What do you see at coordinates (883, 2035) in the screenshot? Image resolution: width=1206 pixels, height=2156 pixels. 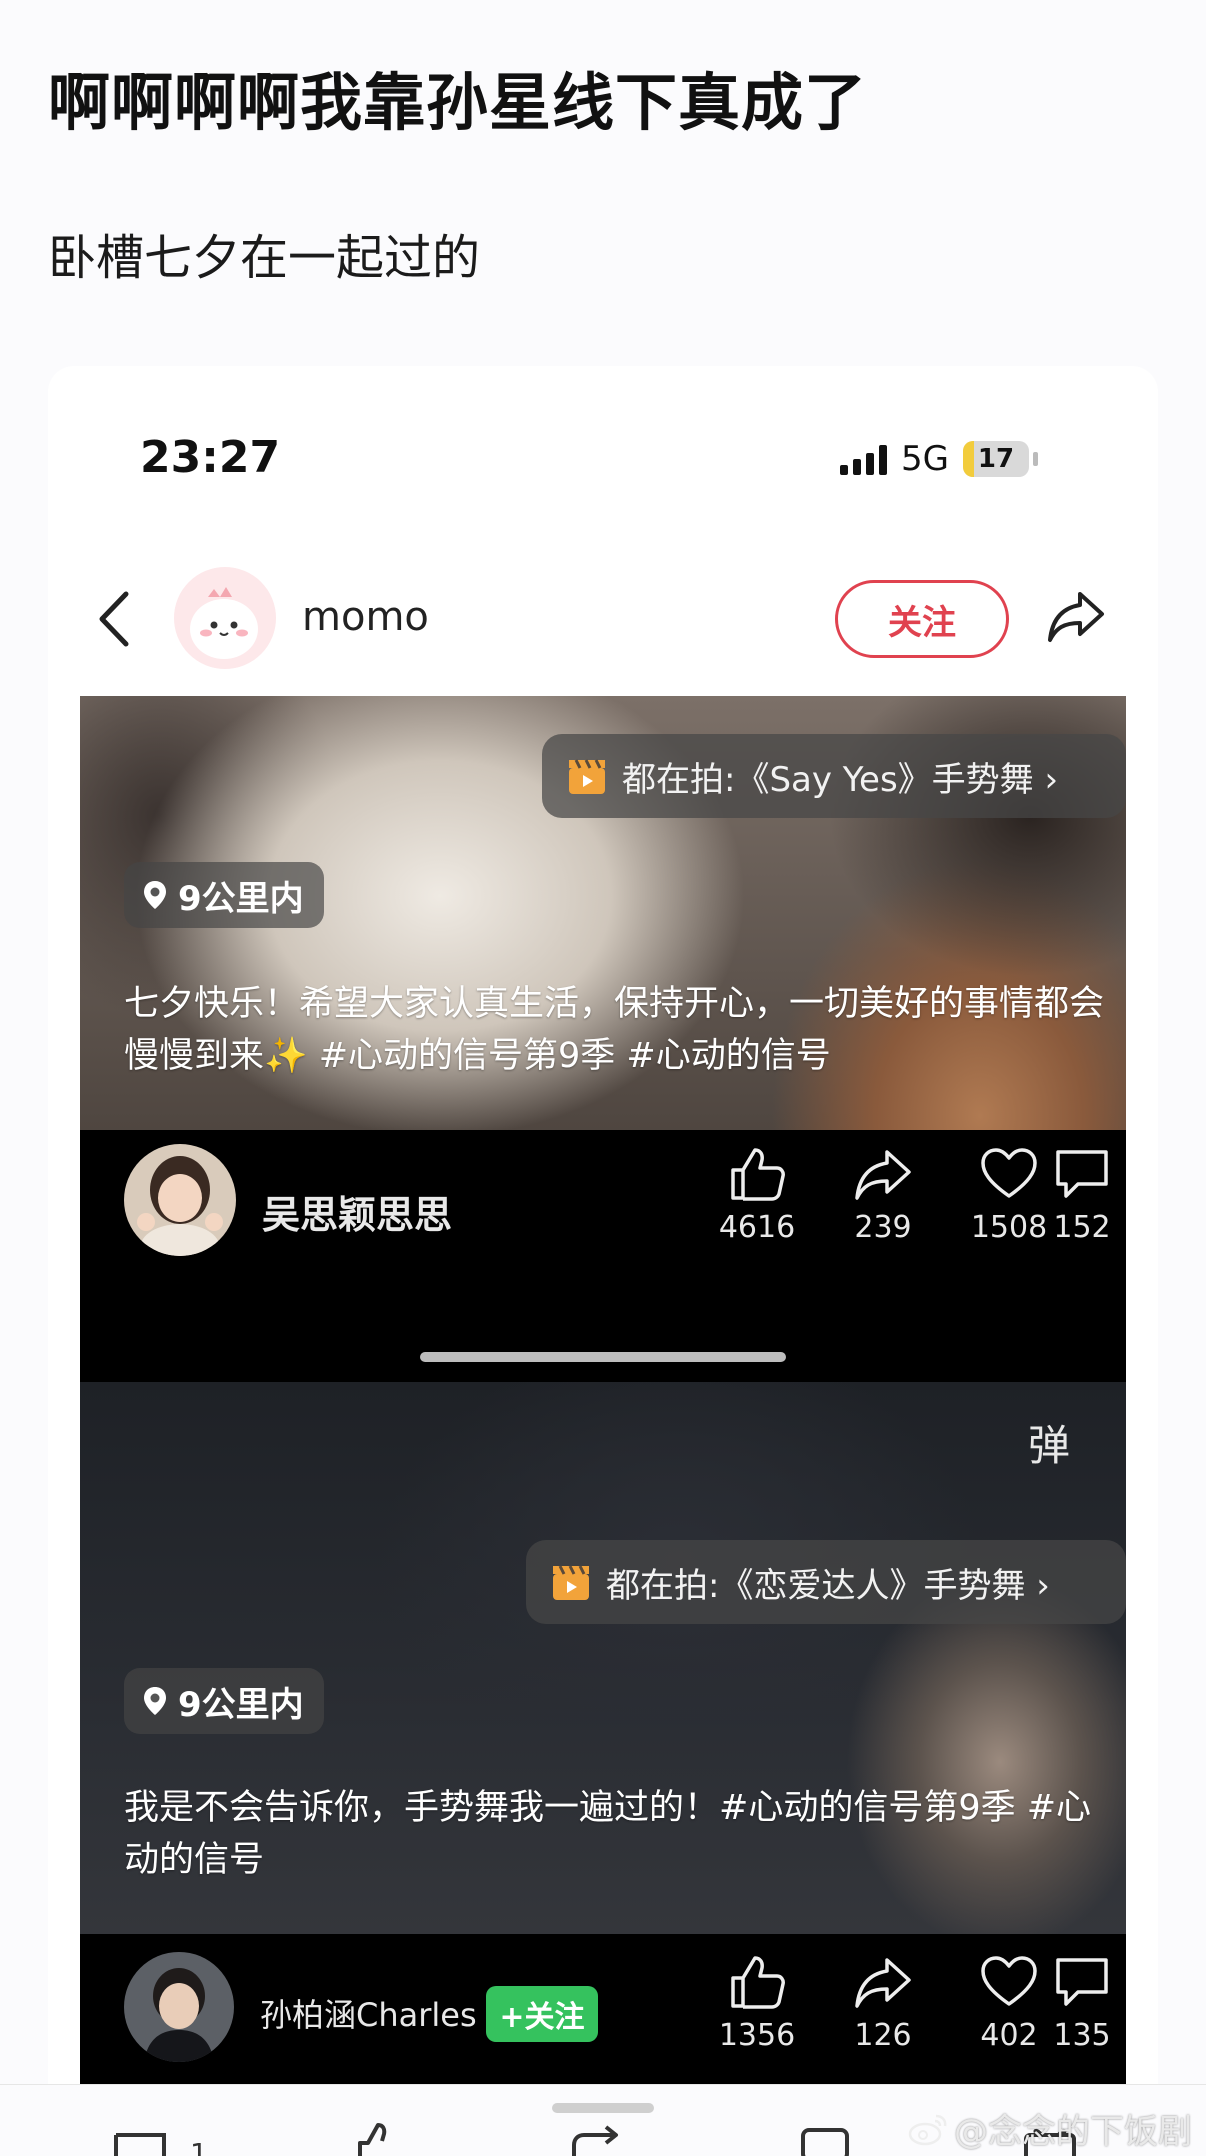 I see `repost-count: 126` at bounding box center [883, 2035].